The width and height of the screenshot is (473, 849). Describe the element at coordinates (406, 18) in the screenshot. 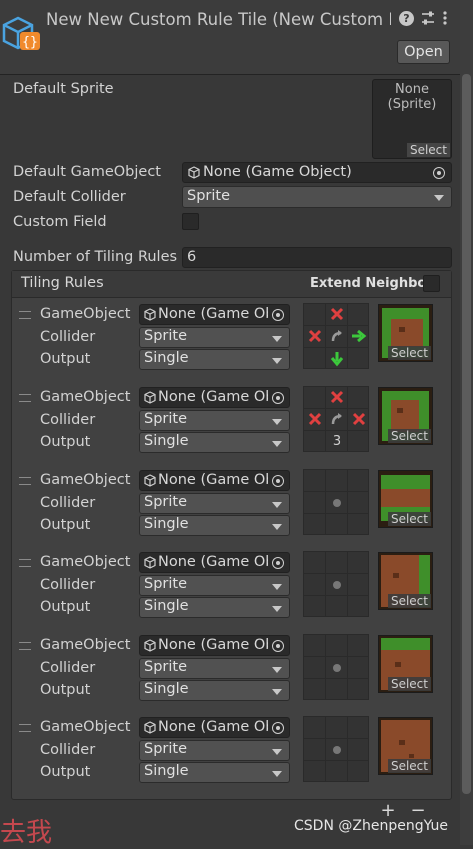

I see `help-icon: ?` at that location.